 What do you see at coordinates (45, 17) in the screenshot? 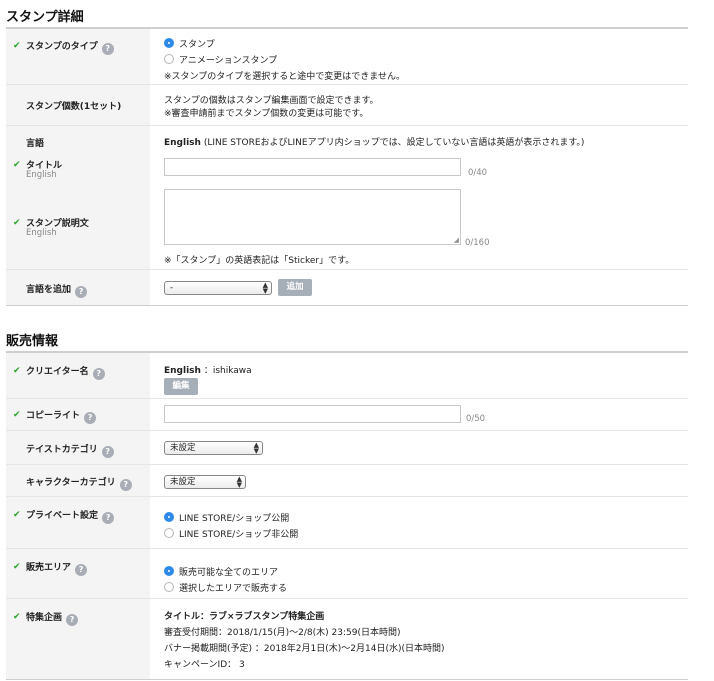
I see `sticker-details-title: スタンプ詳細` at bounding box center [45, 17].